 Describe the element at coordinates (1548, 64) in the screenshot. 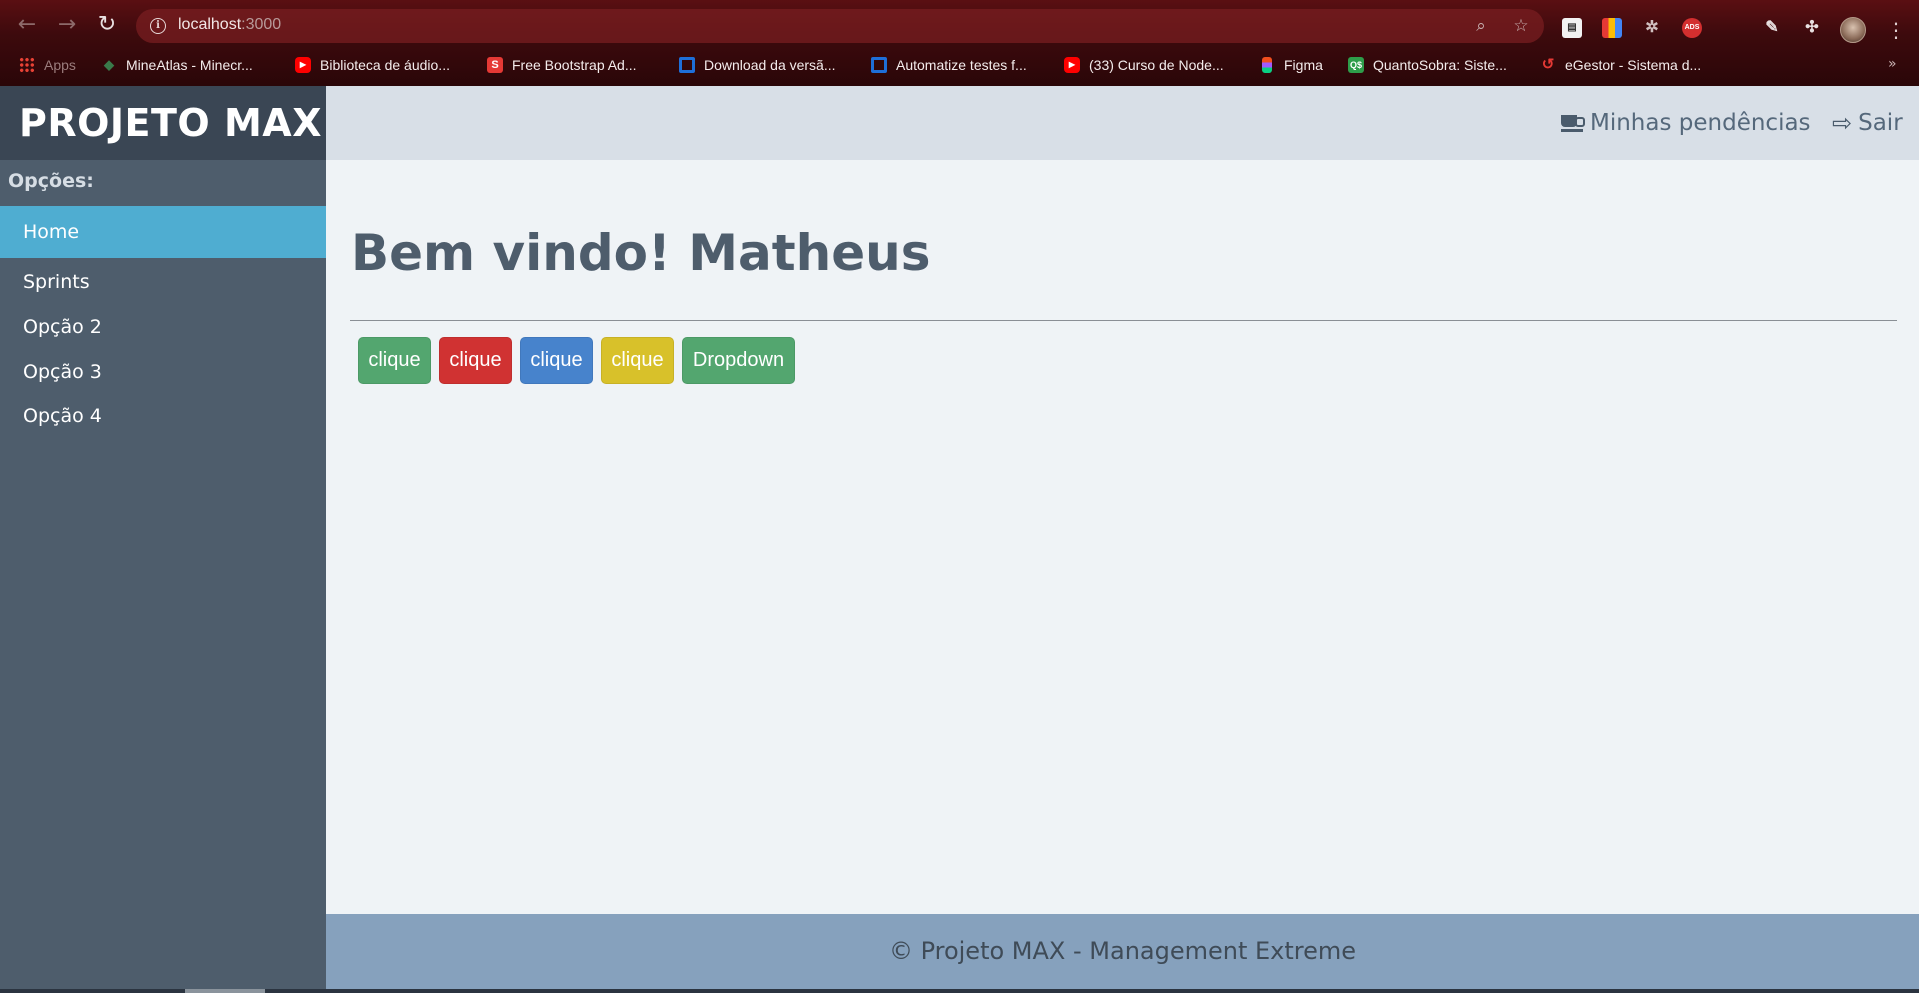

I see `egestor-icon: ↺` at that location.